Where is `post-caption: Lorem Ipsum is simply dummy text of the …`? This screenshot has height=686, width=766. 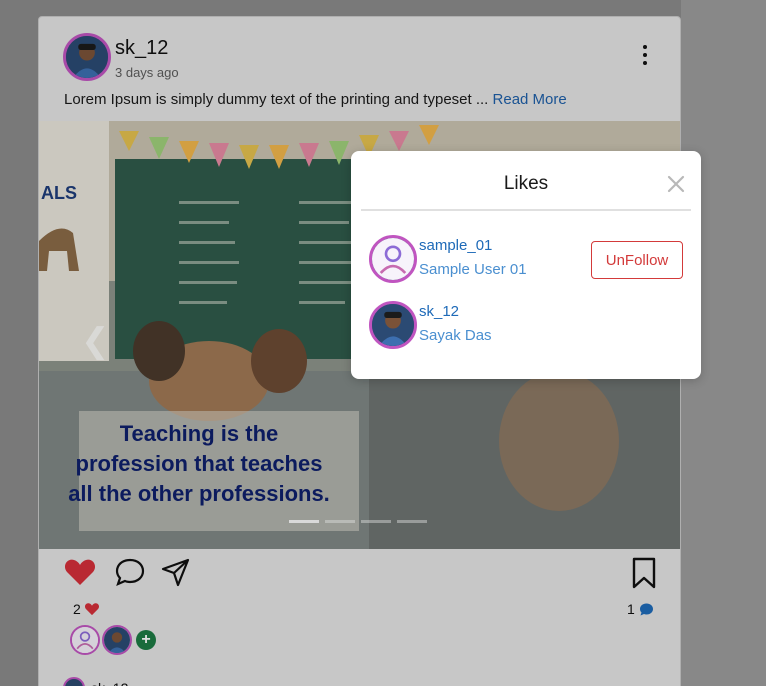 post-caption: Lorem Ipsum is simply dummy text of the … is located at coordinates (315, 99).